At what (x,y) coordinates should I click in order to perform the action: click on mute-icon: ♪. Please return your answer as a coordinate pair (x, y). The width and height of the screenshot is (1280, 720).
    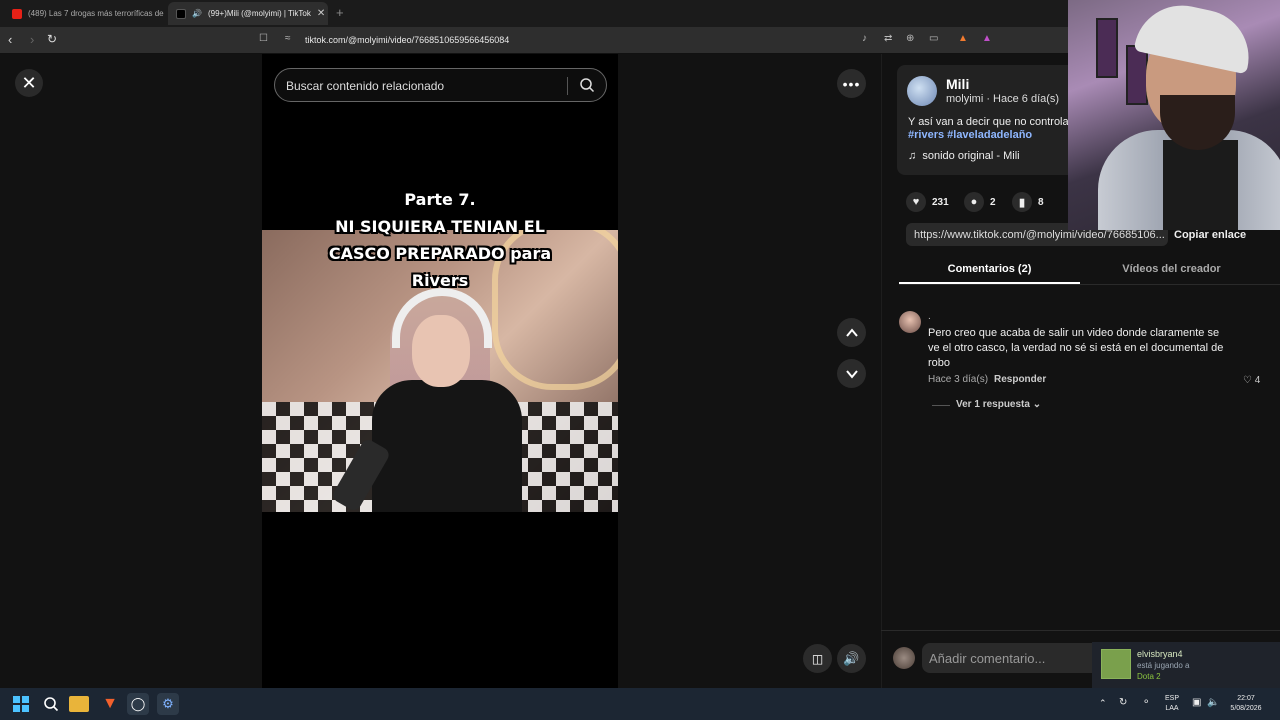
    Looking at the image, I should click on (864, 38).